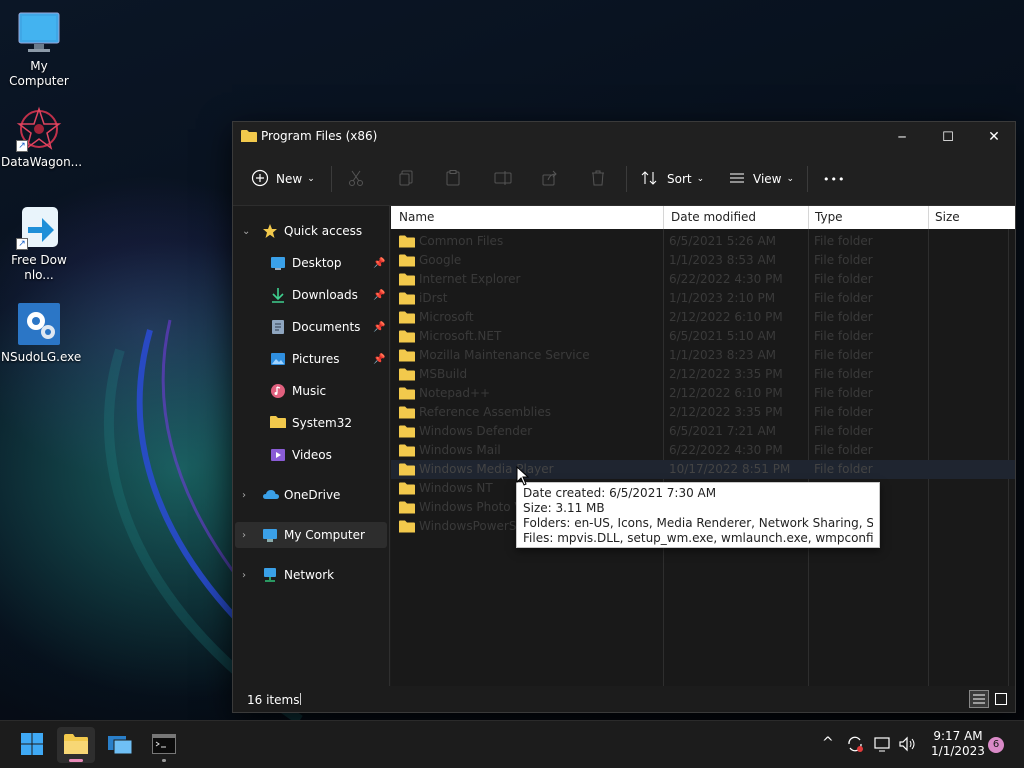 The image size is (1024, 768). I want to click on trash-icon, so click(598, 179).